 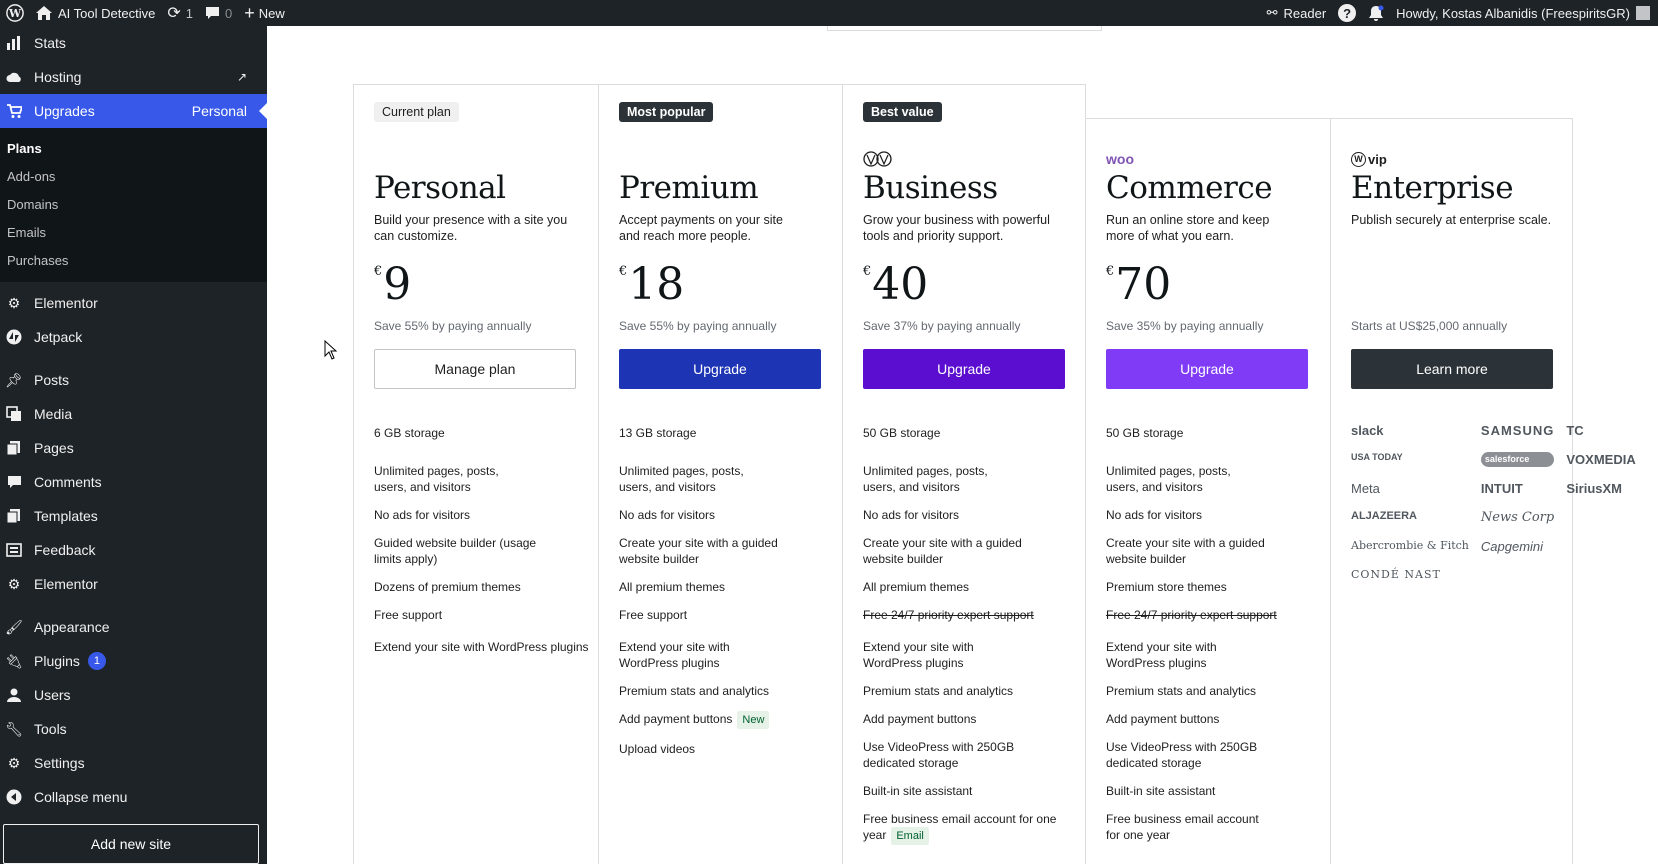 I want to click on reader-link: ⚯ Reader, so click(x=1297, y=13).